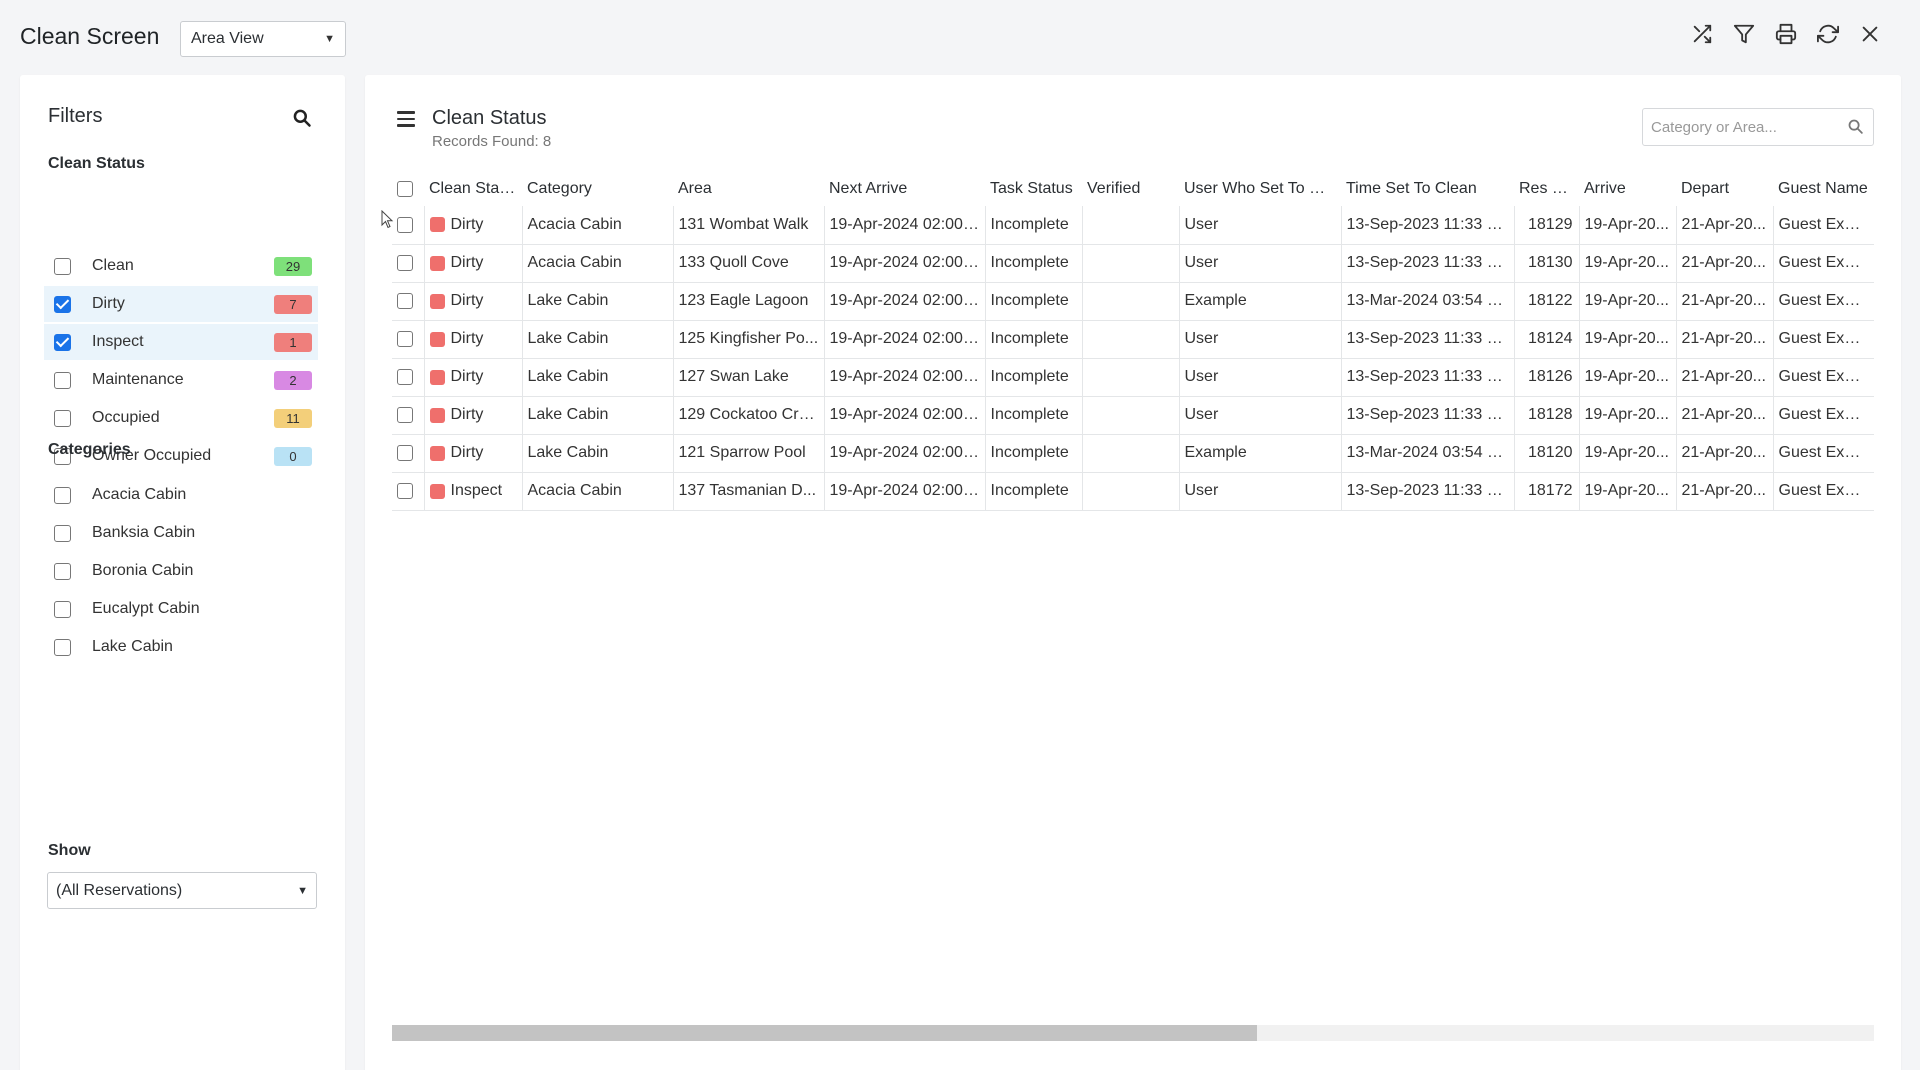 Image resolution: width=1920 pixels, height=1070 pixels. What do you see at coordinates (598, 263) in the screenshot?
I see `category-cell: Acacia Cabin` at bounding box center [598, 263].